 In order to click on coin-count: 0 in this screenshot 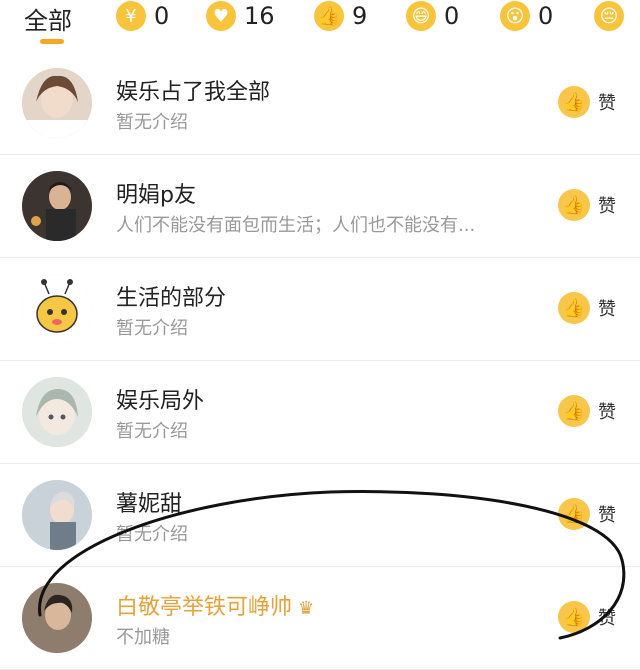, I will do `click(162, 16)`.